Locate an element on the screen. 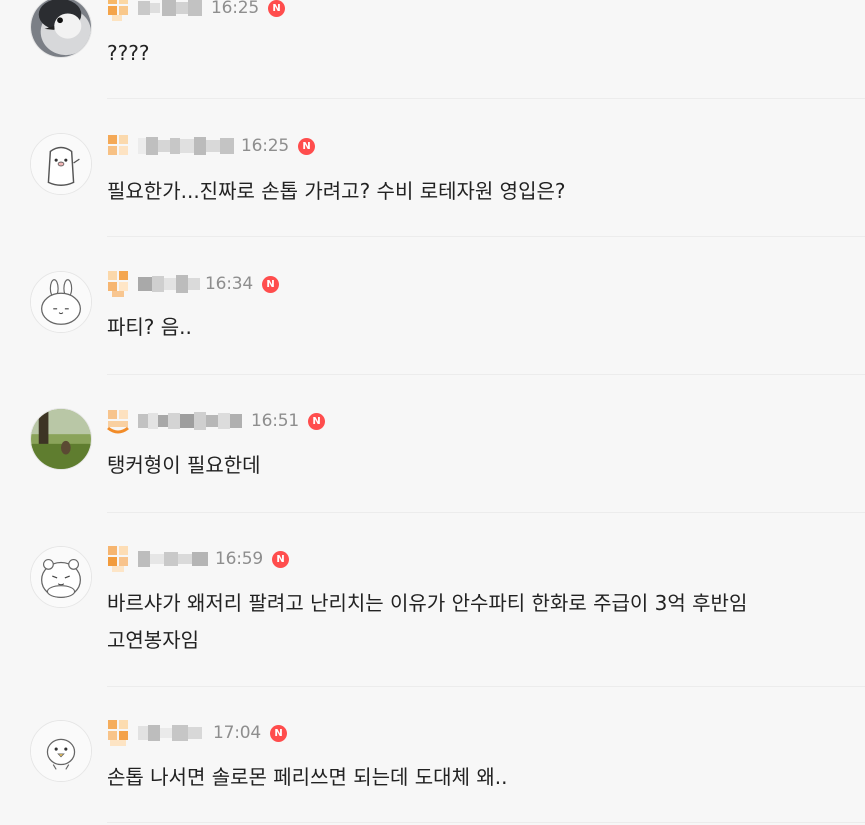 The image size is (865, 825). comment-text: 필요한가...진짜로 손톱 가려고? 수비 로테자원 영입은? is located at coordinates (336, 191).